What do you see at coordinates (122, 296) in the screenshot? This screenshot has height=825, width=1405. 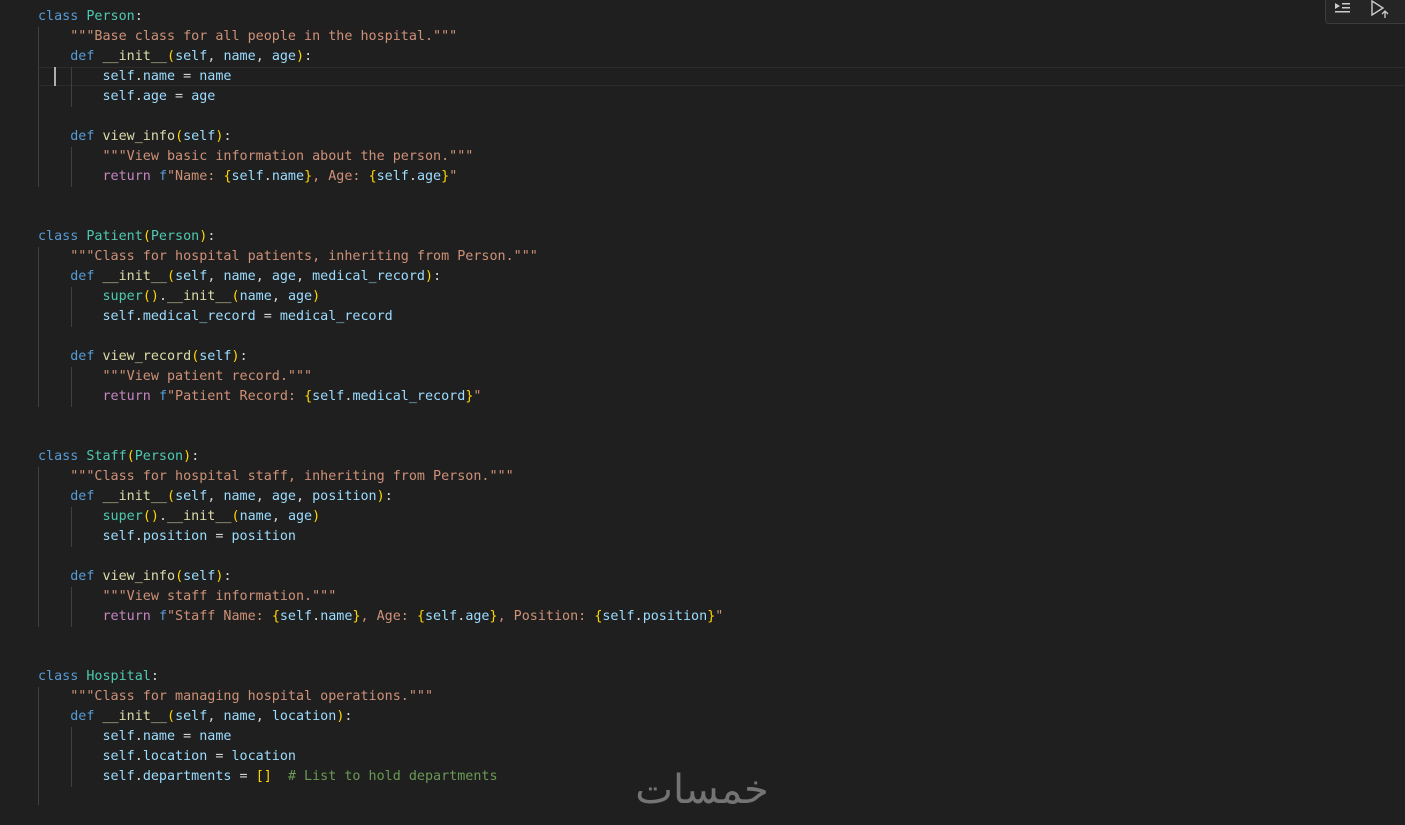 I see `code-token: super` at bounding box center [122, 296].